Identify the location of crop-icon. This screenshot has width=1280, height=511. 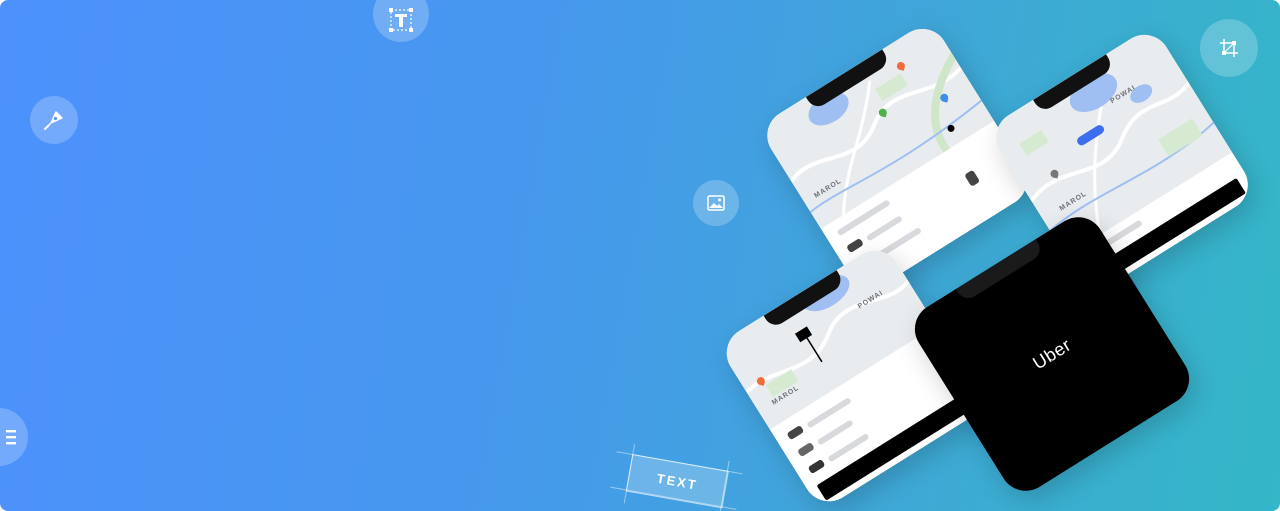
(1229, 48).